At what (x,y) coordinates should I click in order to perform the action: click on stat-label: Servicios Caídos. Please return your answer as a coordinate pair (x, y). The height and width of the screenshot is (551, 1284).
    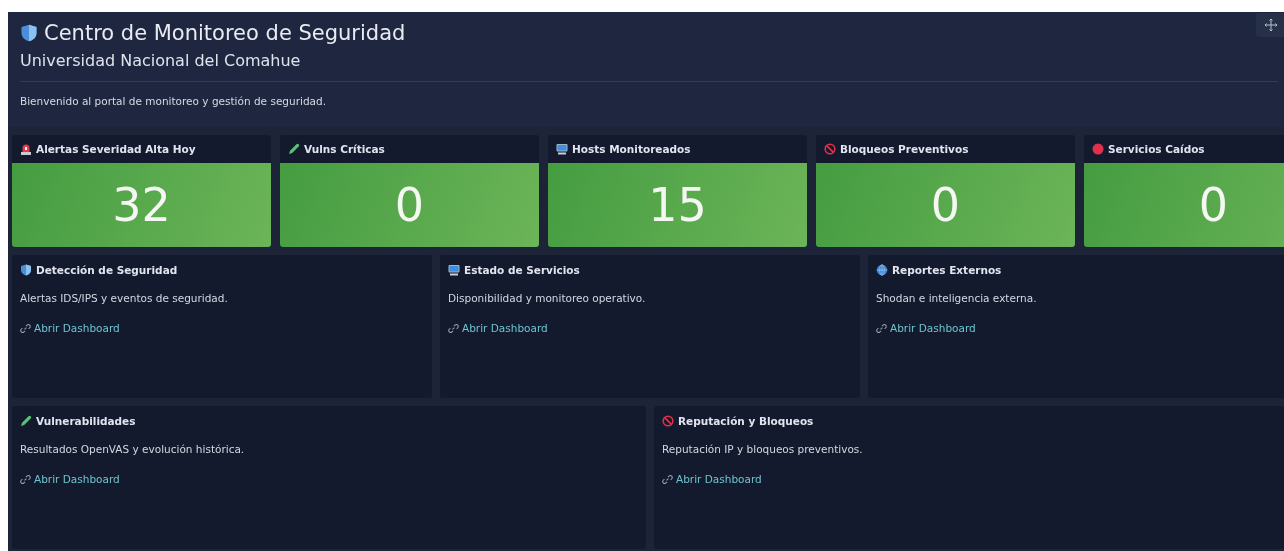
    Looking at the image, I should click on (1156, 149).